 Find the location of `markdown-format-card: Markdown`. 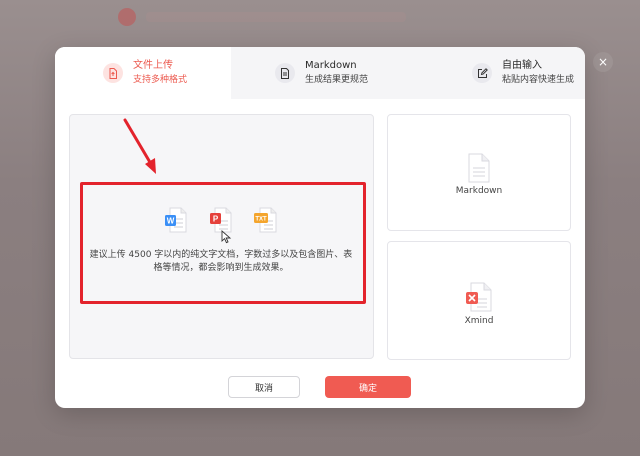

markdown-format-card: Markdown is located at coordinates (479, 172).